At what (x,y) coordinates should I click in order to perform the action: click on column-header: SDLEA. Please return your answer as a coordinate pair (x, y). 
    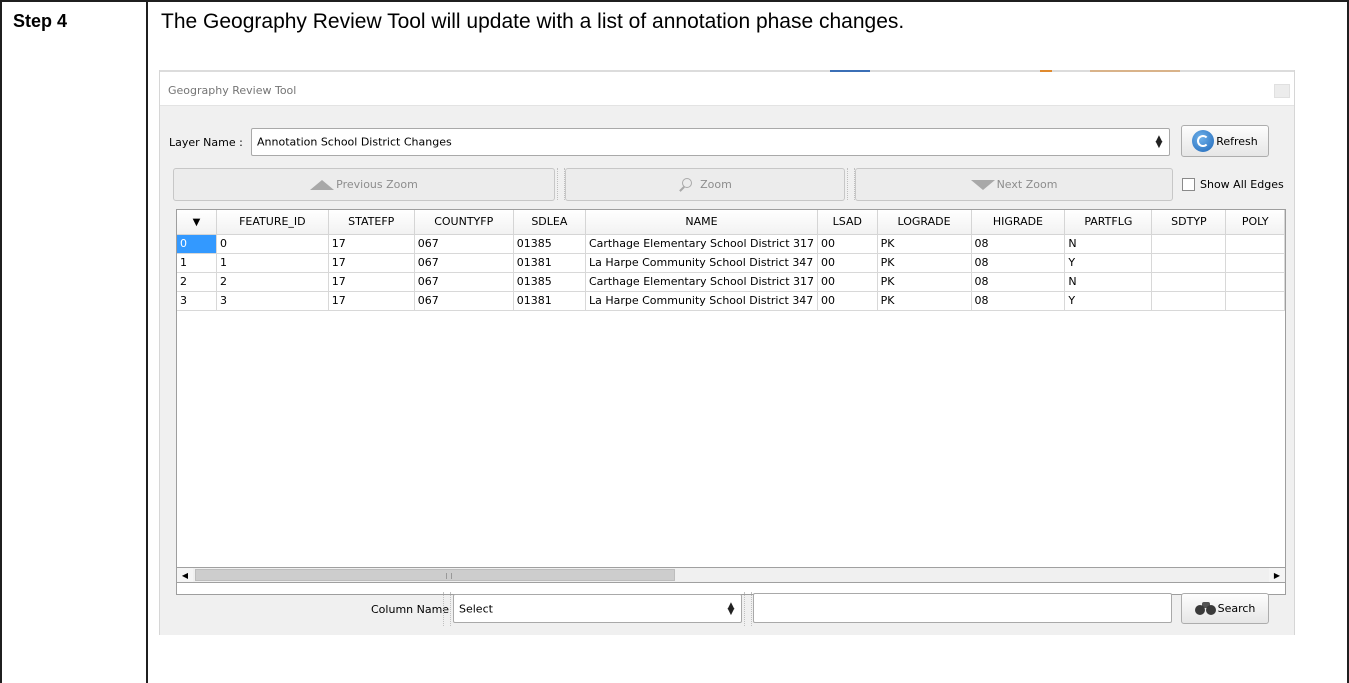
    Looking at the image, I should click on (549, 222).